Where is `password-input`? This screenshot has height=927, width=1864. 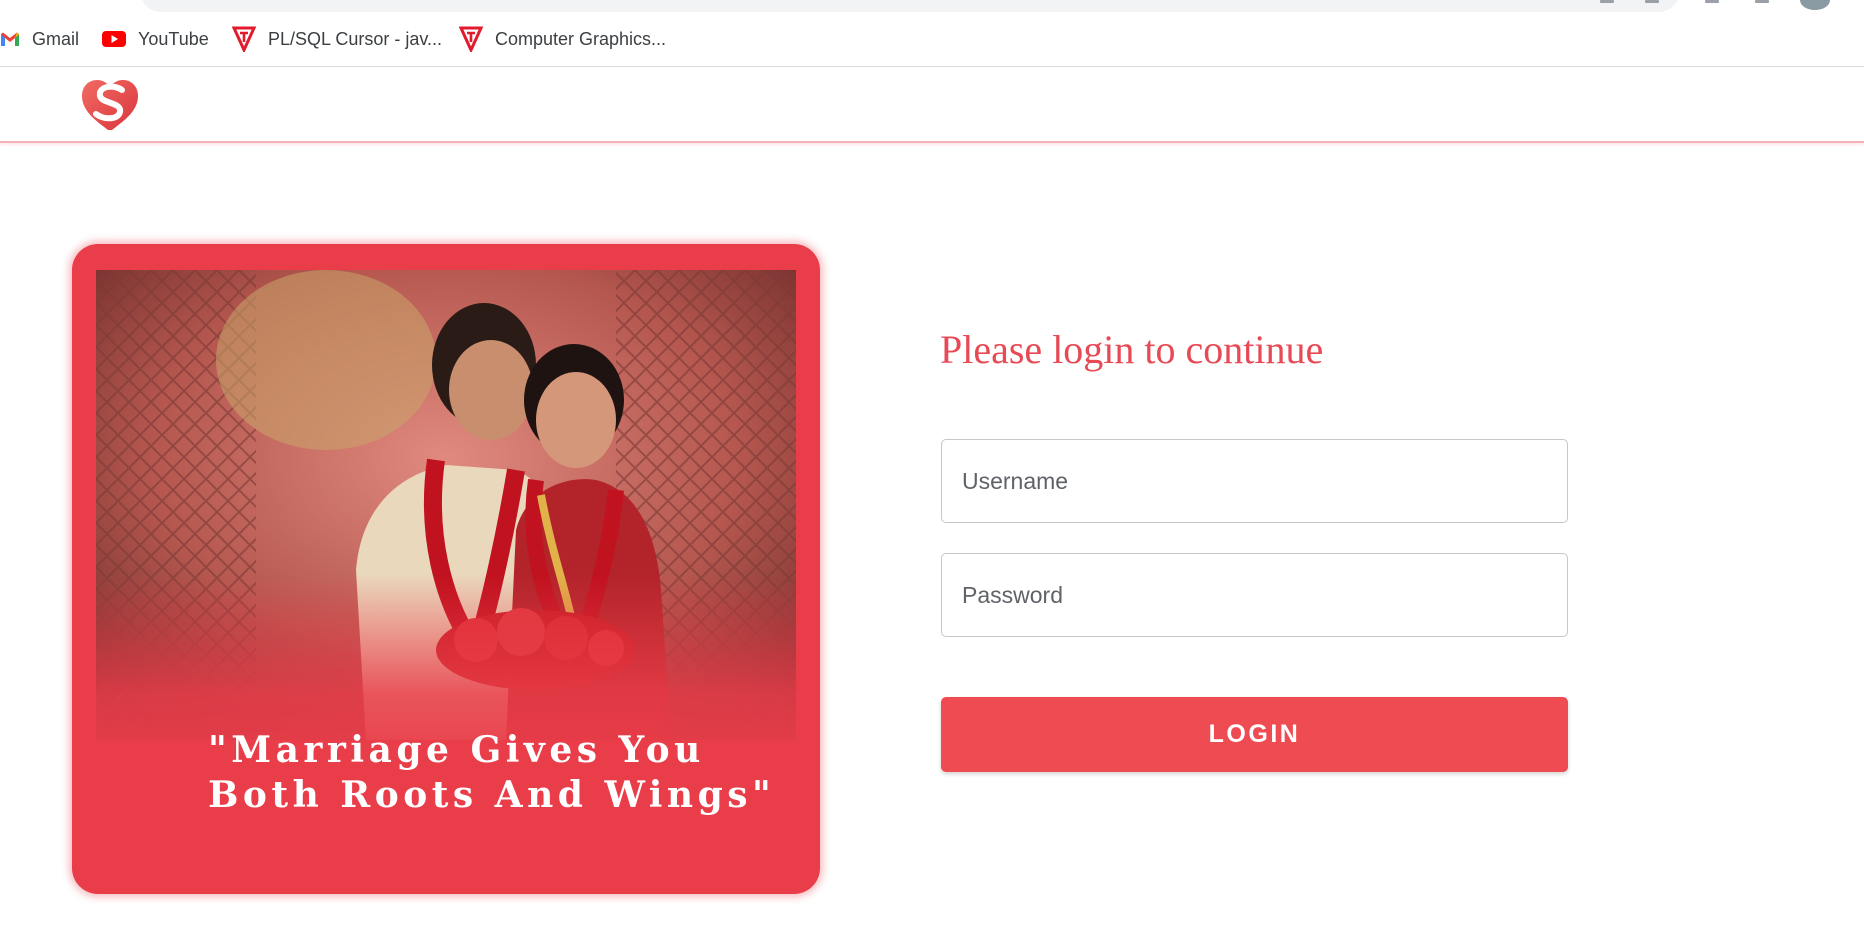
password-input is located at coordinates (1254, 595).